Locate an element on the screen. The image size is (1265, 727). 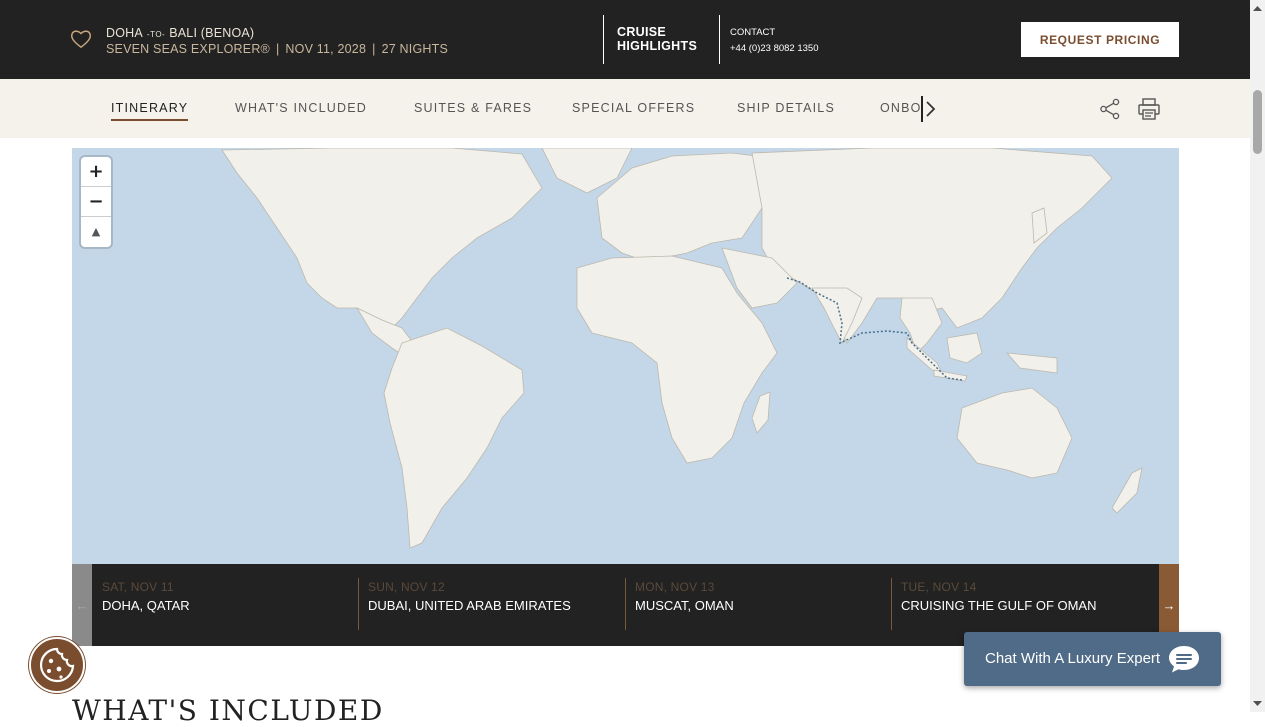
text-cursor is located at coordinates (922, 109).